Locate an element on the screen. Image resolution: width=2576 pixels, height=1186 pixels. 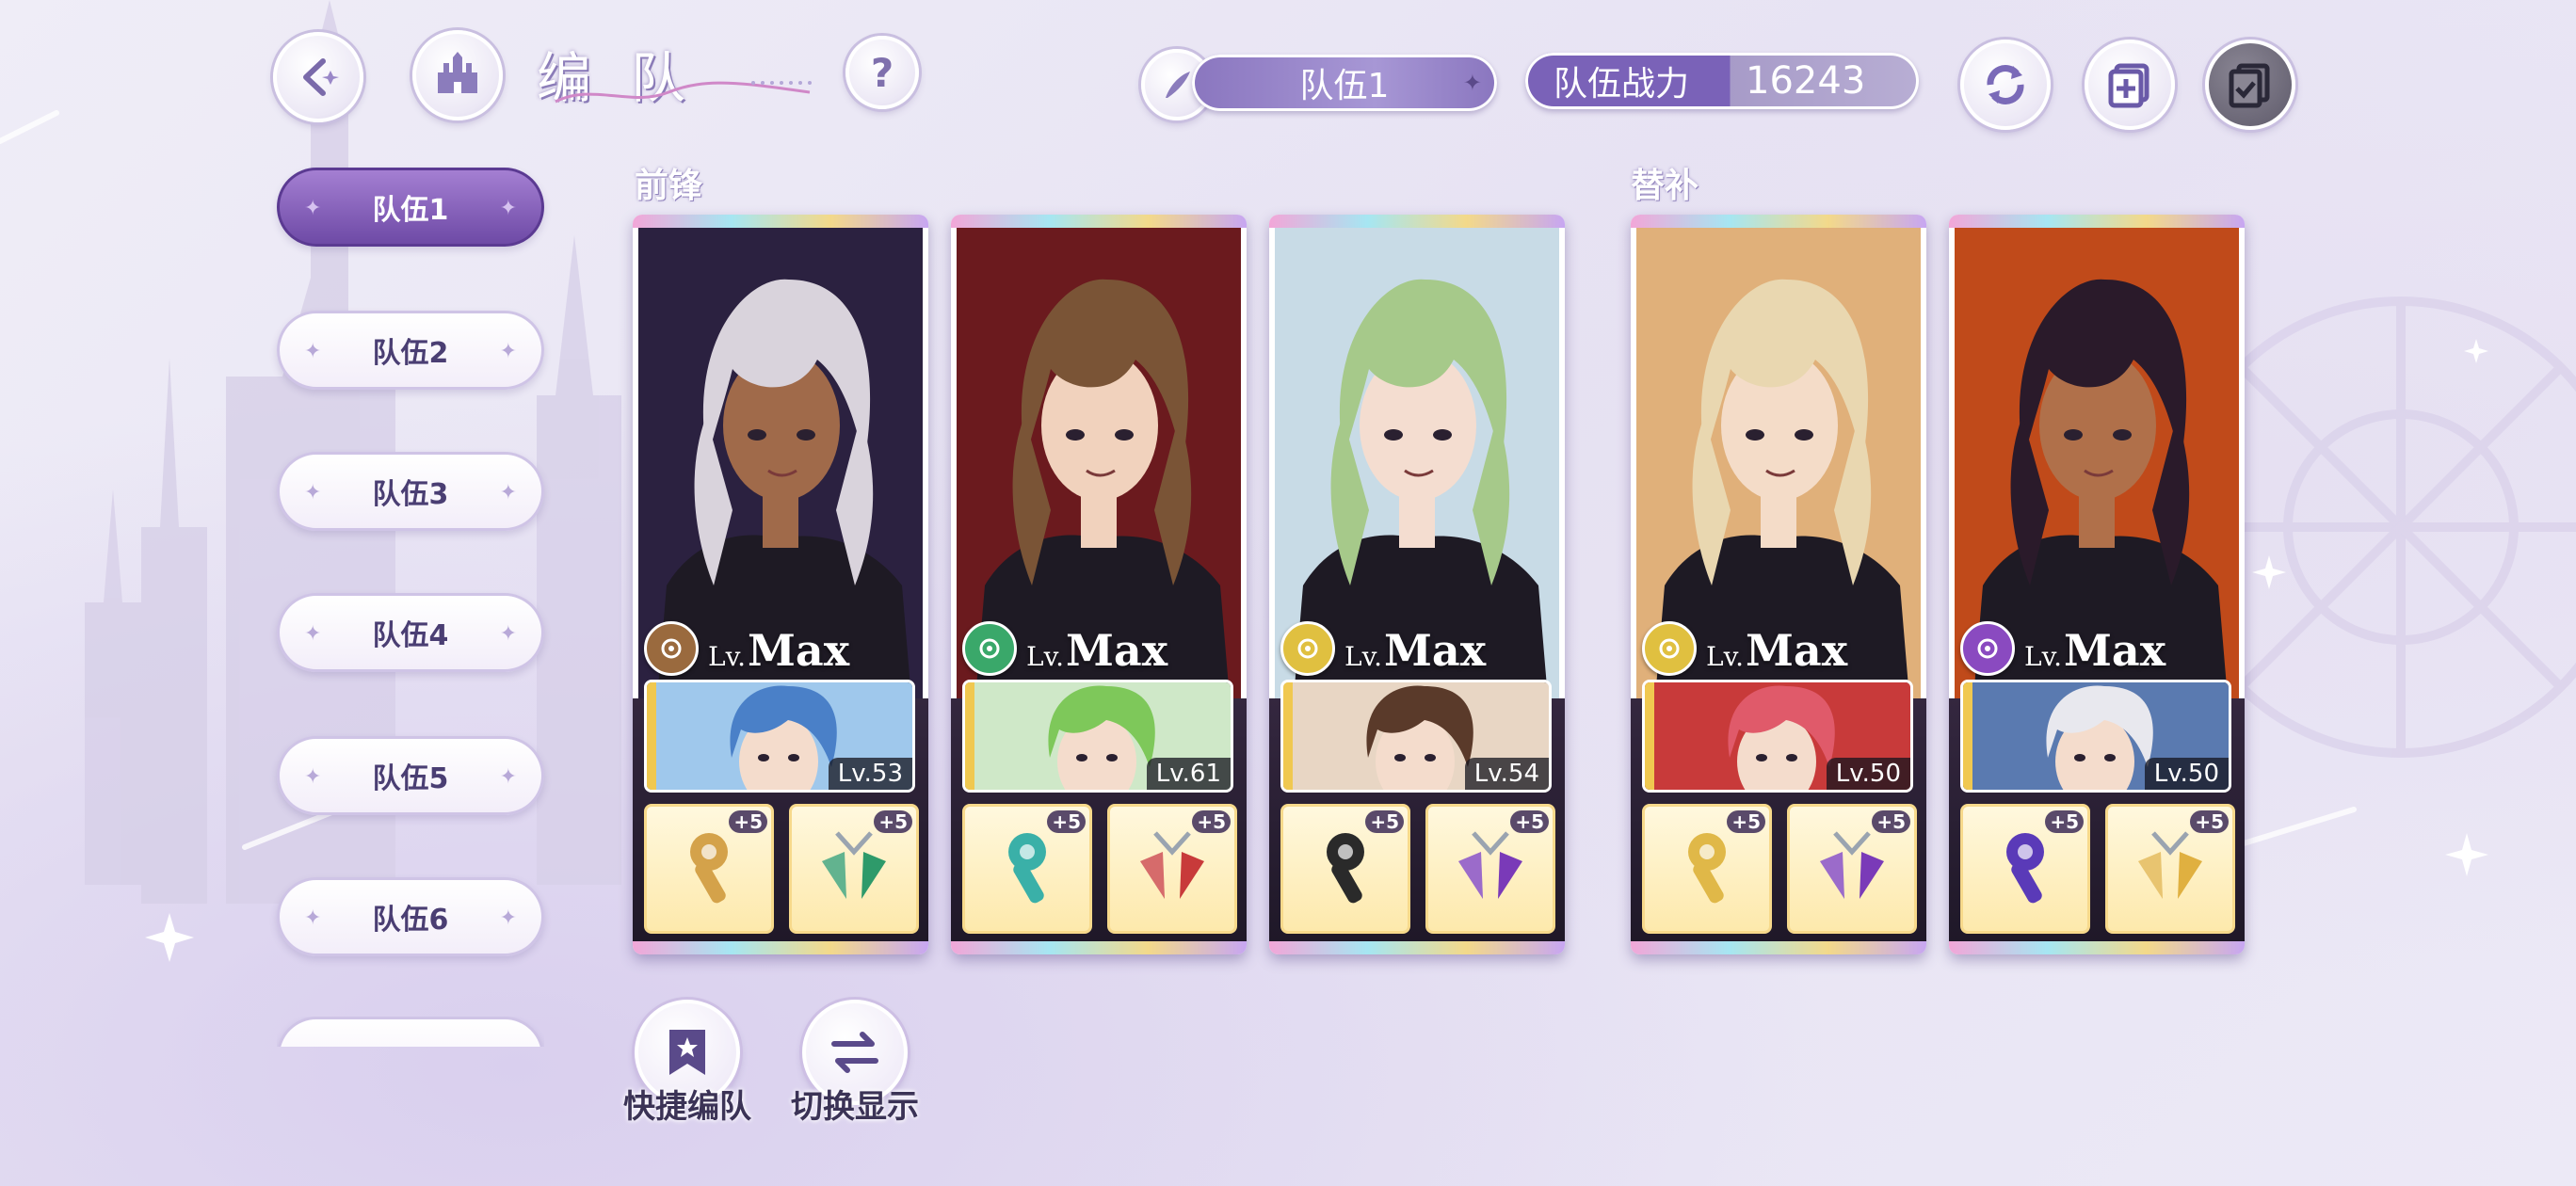
character-card-4: Lv. Max Lv.50 +5 +5 is located at coordinates (1778, 584).